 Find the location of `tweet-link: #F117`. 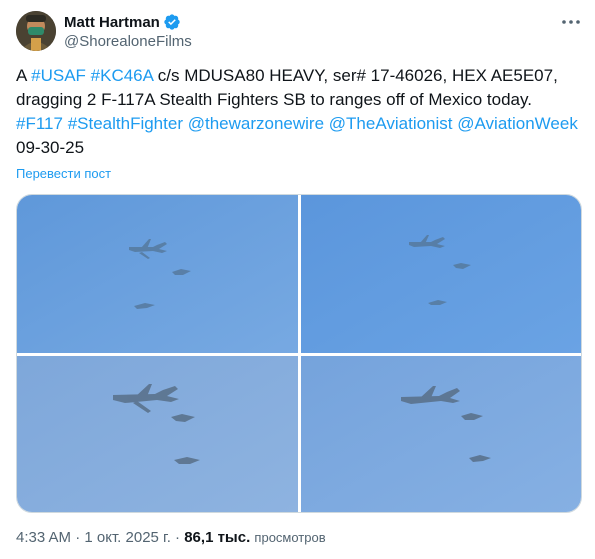

tweet-link: #F117 is located at coordinates (39, 123).